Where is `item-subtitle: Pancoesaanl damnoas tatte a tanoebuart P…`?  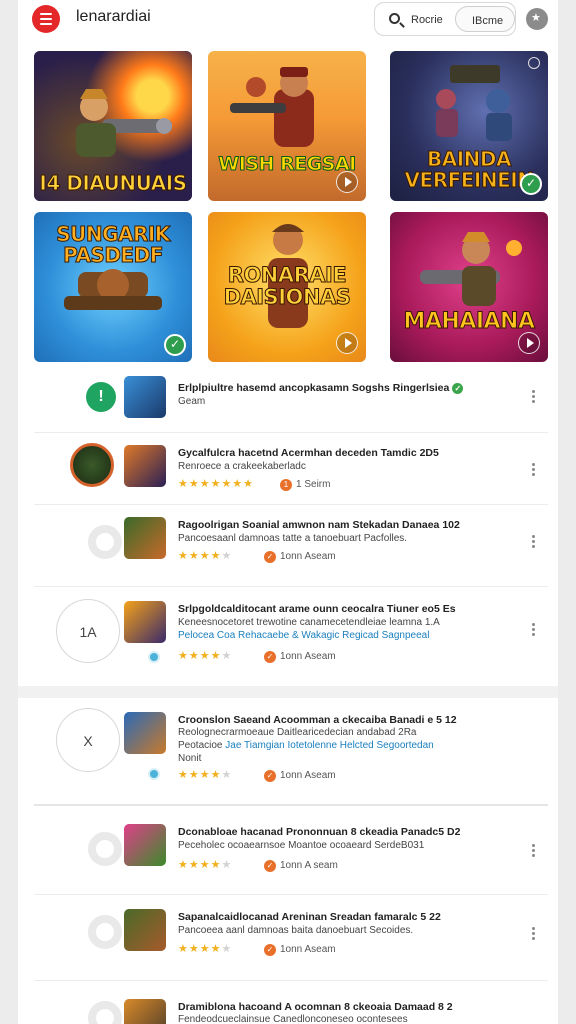
item-subtitle: Pancoesaanl damnoas tatte a tanoebuart P… is located at coordinates (293, 538).